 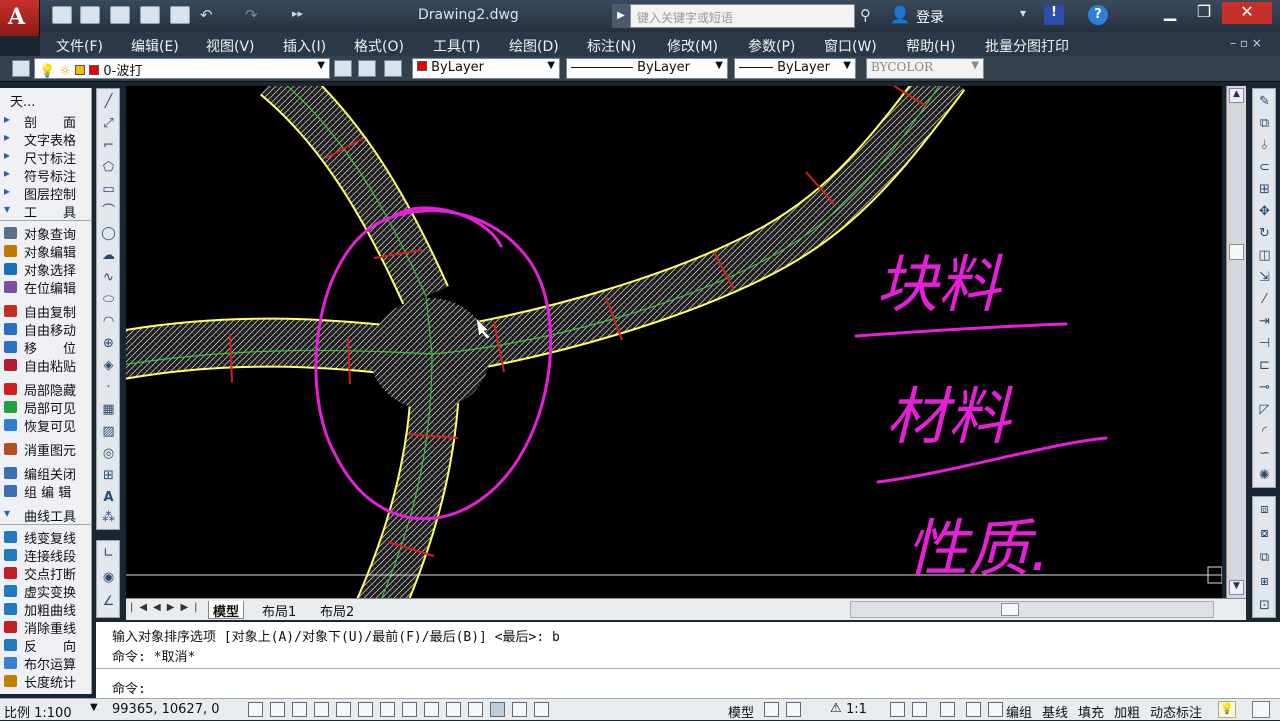 I want to click on spline-icon: ∿, so click(x=108, y=277).